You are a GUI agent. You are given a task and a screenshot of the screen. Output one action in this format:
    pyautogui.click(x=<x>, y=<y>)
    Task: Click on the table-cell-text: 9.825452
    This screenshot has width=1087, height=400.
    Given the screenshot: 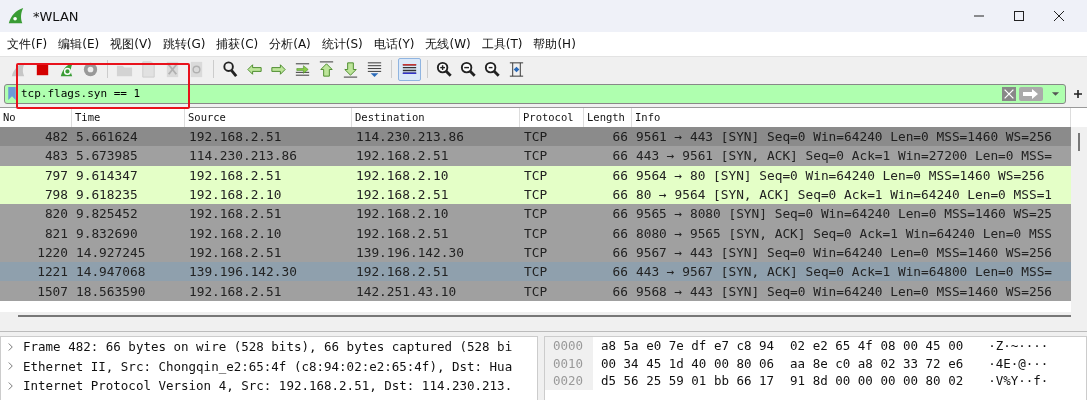 What is the action you would take?
    pyautogui.click(x=107, y=214)
    